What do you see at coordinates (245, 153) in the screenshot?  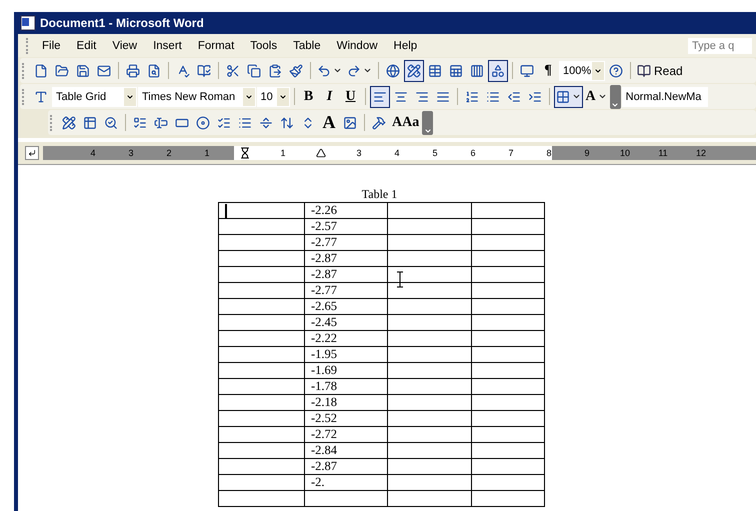 I see `indent-marker-icon` at bounding box center [245, 153].